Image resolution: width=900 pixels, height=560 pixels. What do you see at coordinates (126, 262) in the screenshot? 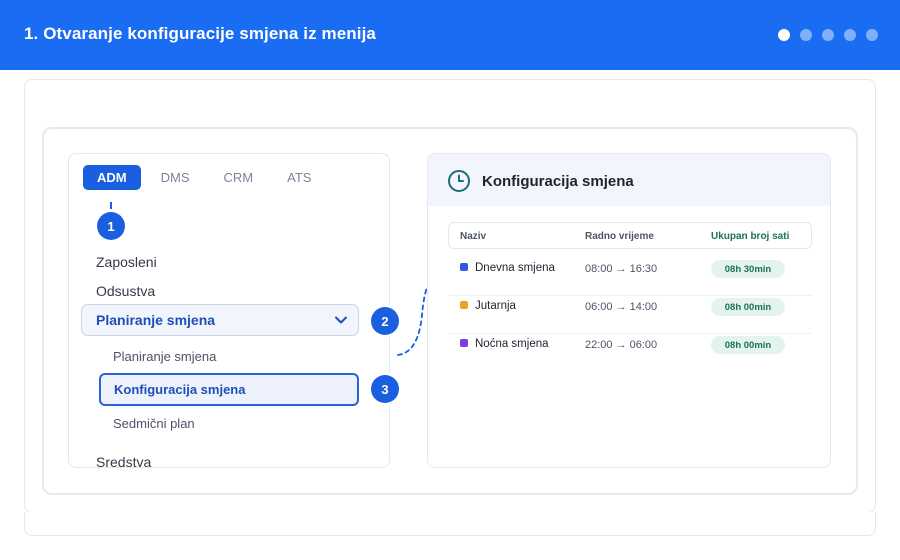
I see `menu-item-zaposleni: Zaposleni` at bounding box center [126, 262].